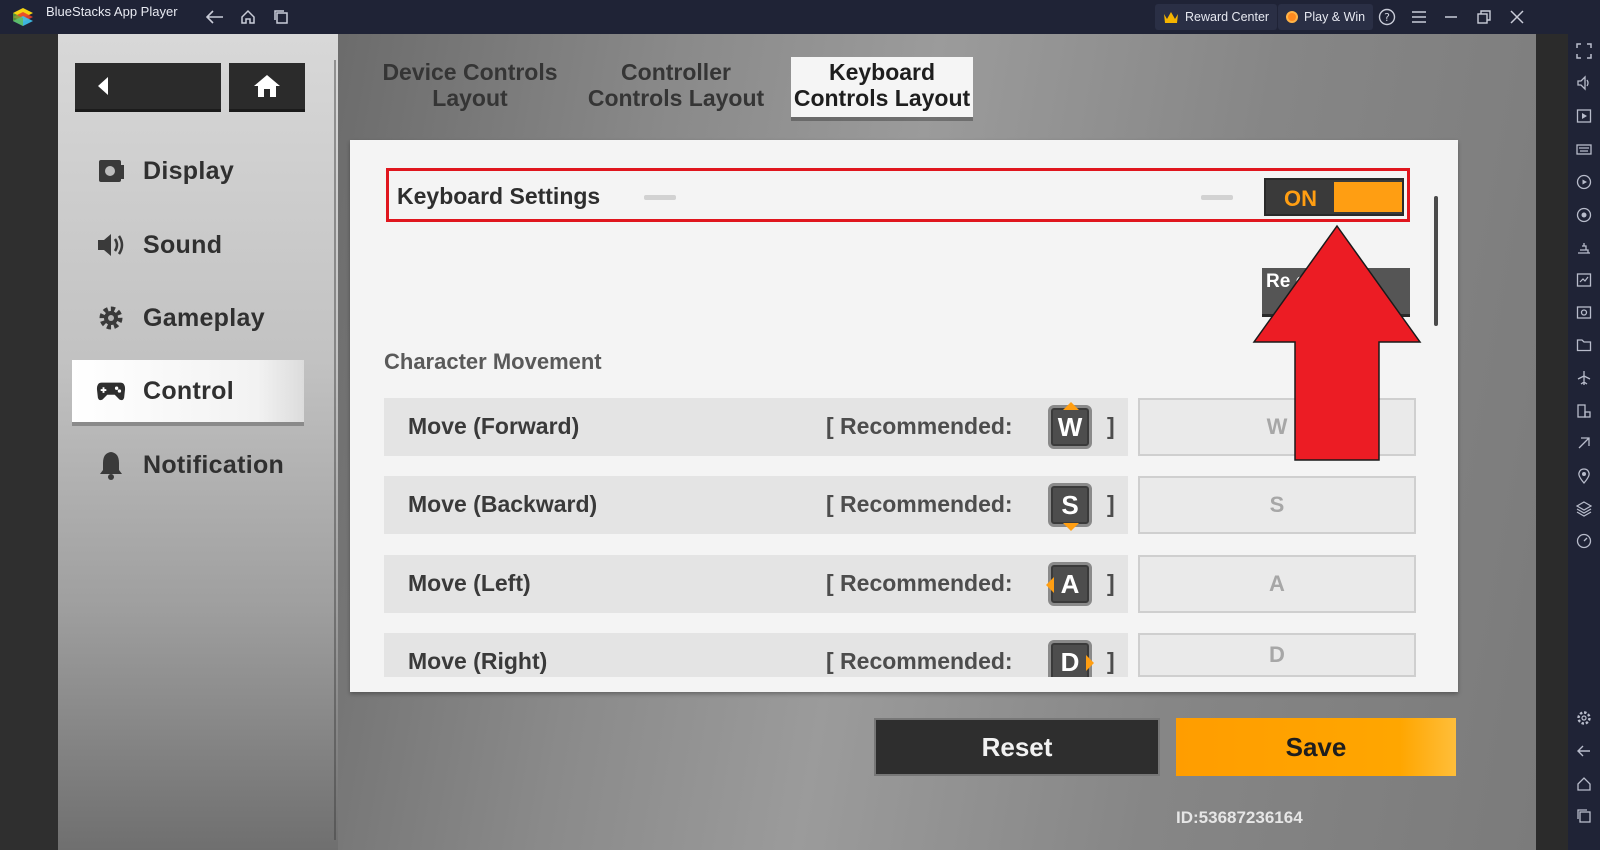 Image resolution: width=1600 pixels, height=850 pixels. I want to click on menu-item-control: Control, so click(188, 391).